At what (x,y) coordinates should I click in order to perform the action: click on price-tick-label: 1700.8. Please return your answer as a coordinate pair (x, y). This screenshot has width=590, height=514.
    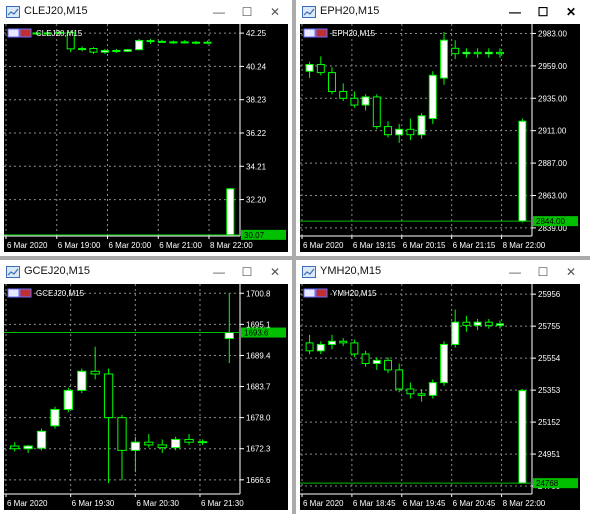
    Looking at the image, I should click on (258, 293).